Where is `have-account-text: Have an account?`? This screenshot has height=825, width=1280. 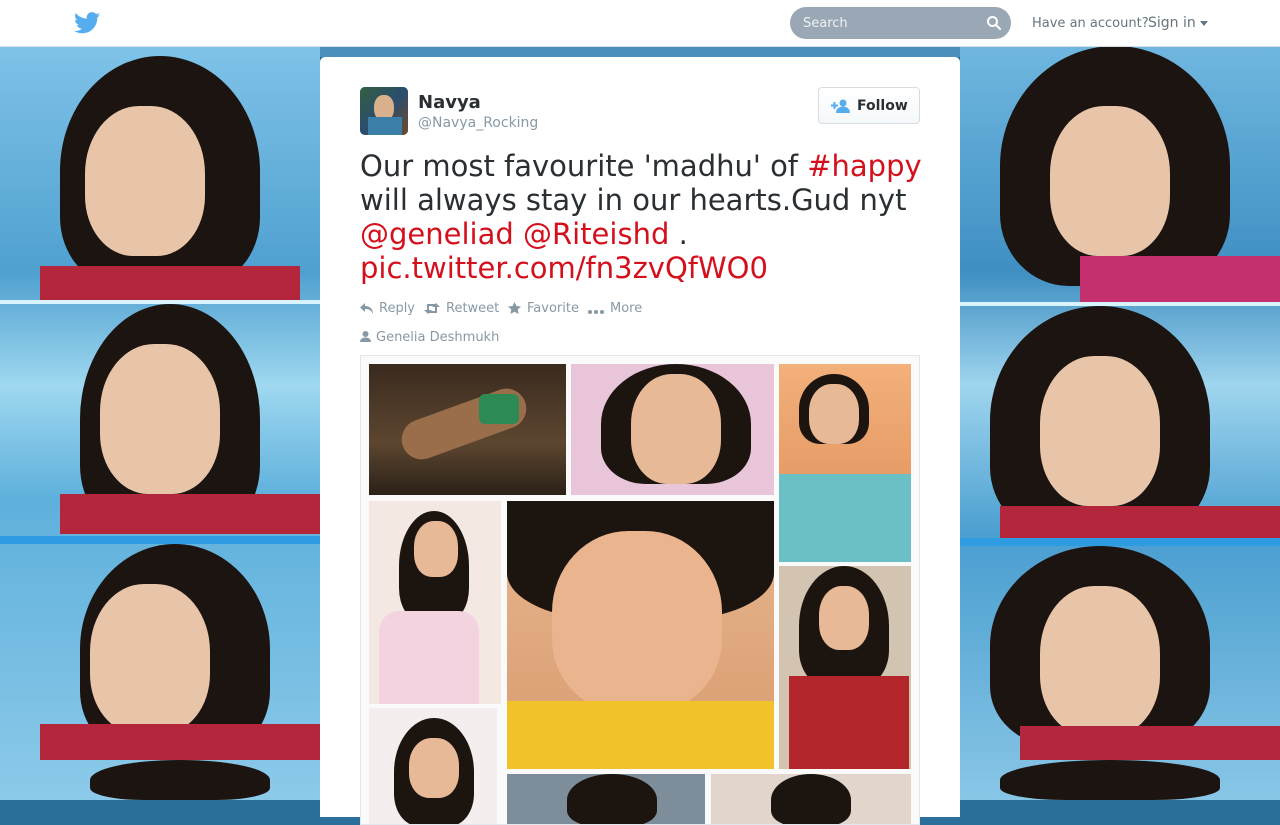 have-account-text: Have an account? is located at coordinates (1090, 23).